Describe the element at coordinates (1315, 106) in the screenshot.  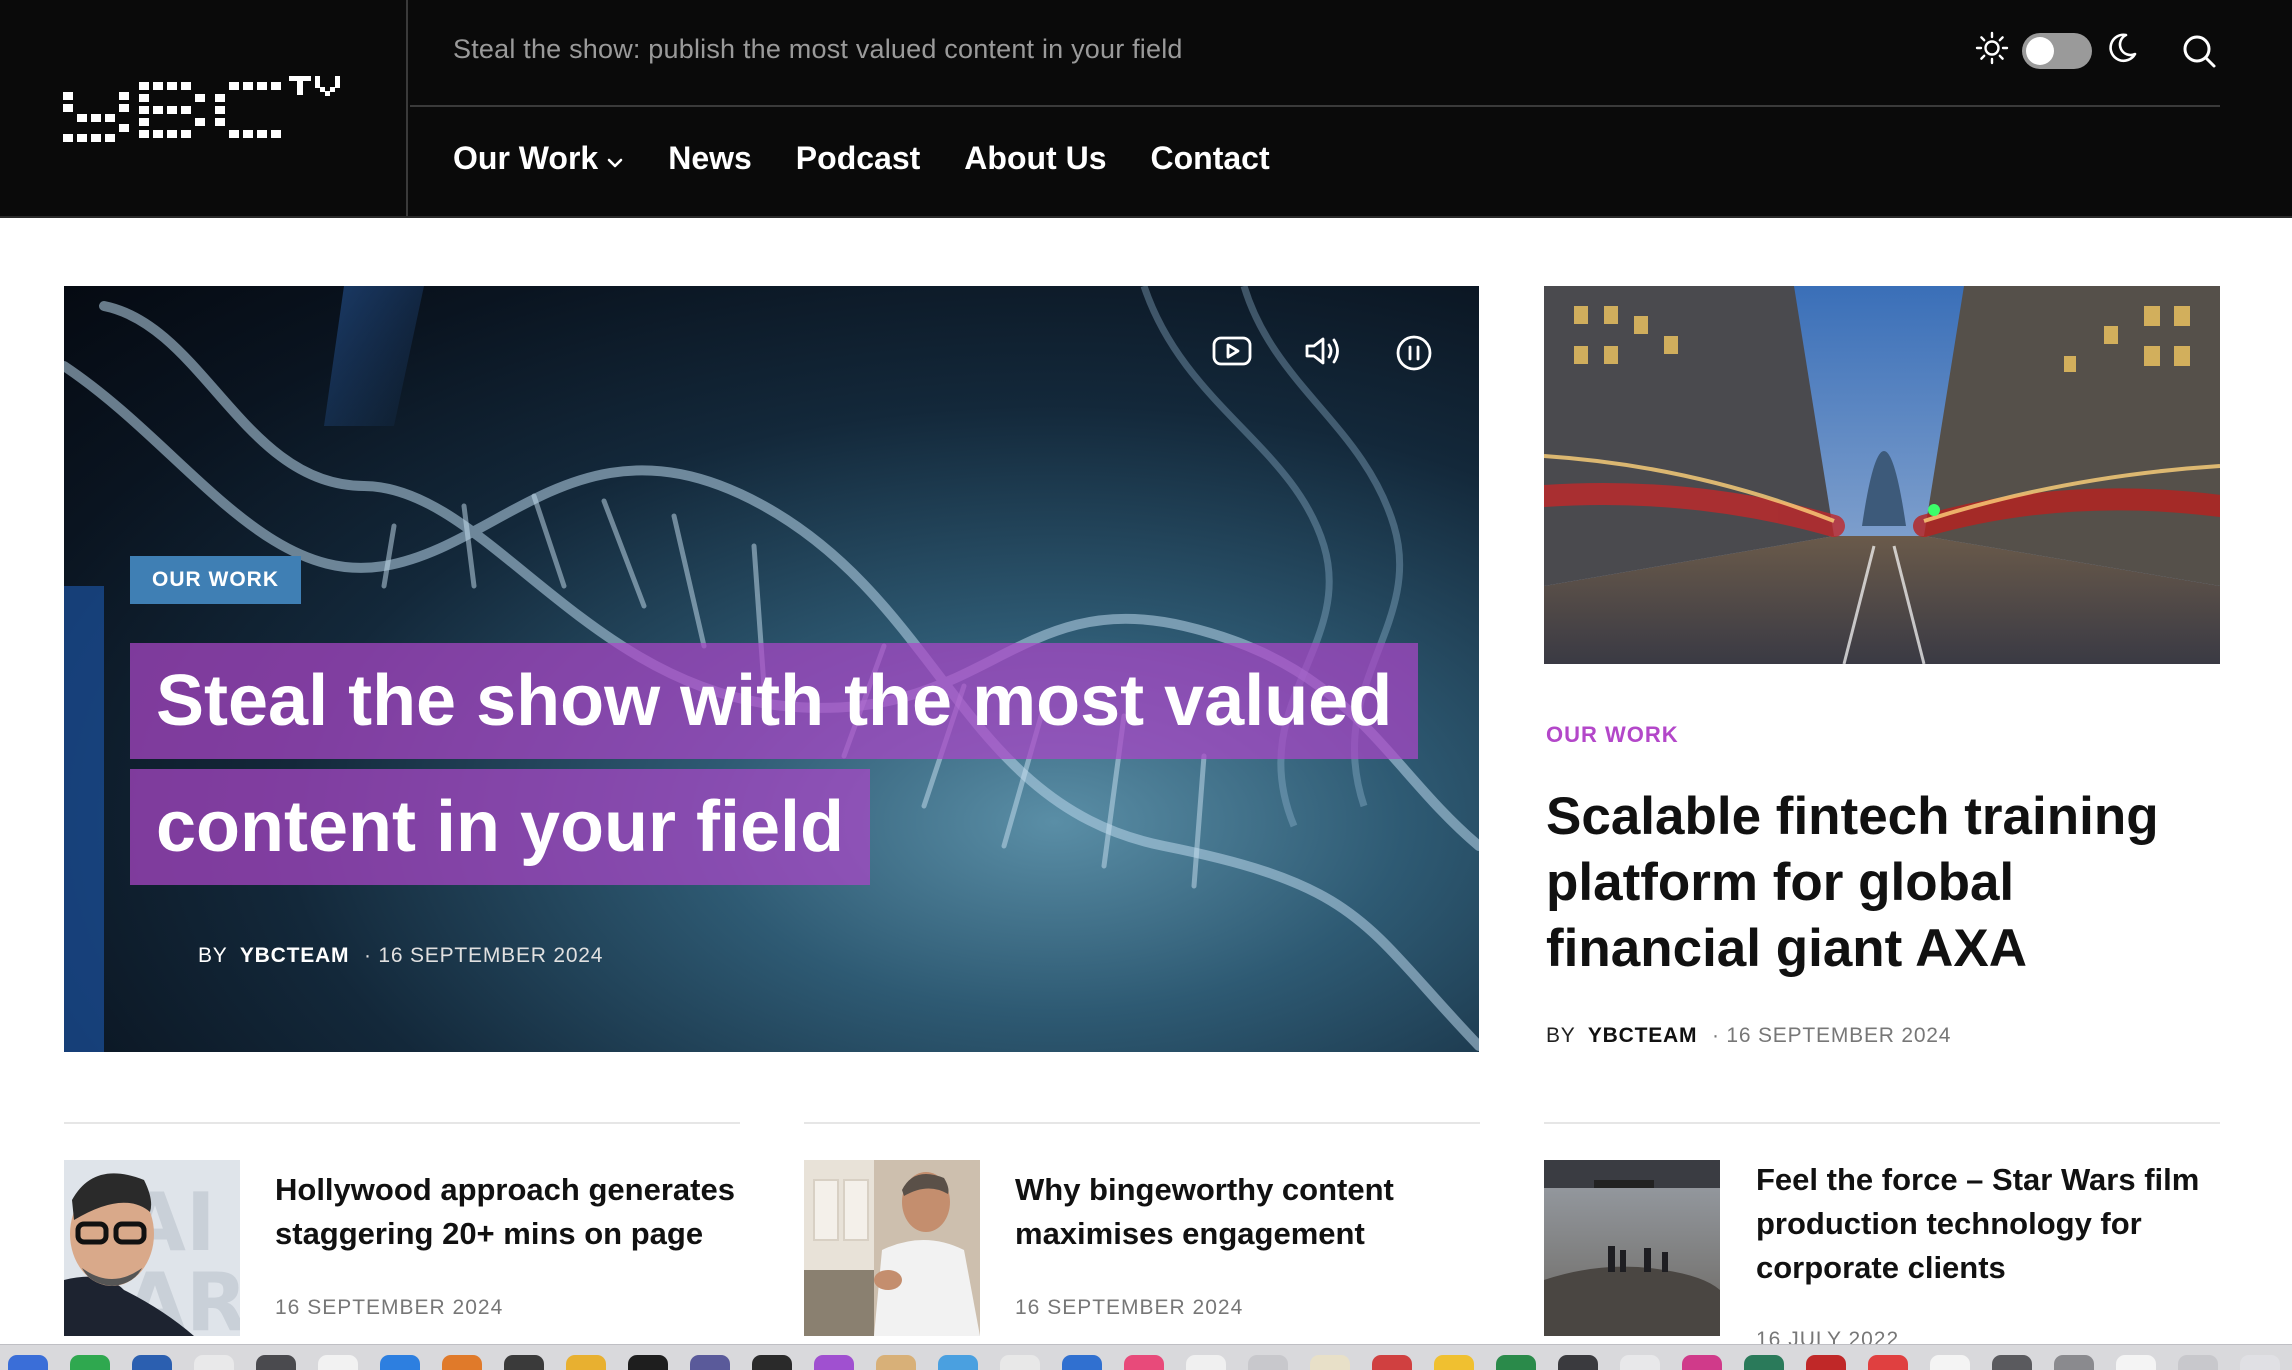
I see `header-divider` at that location.